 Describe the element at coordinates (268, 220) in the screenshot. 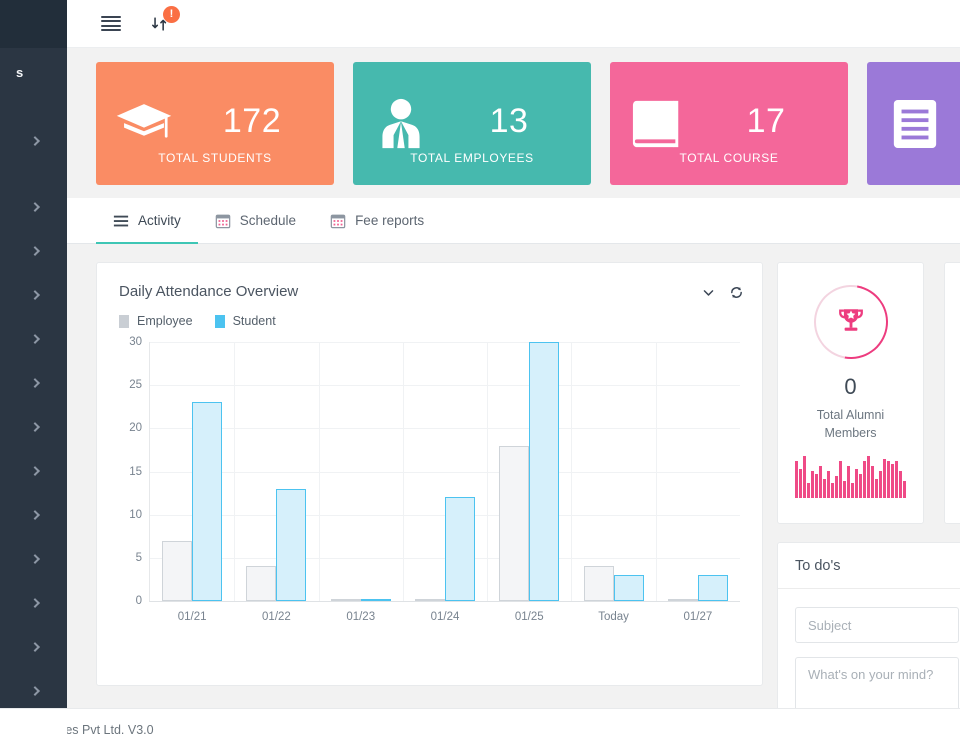

I see `tab-label: Schedule` at that location.